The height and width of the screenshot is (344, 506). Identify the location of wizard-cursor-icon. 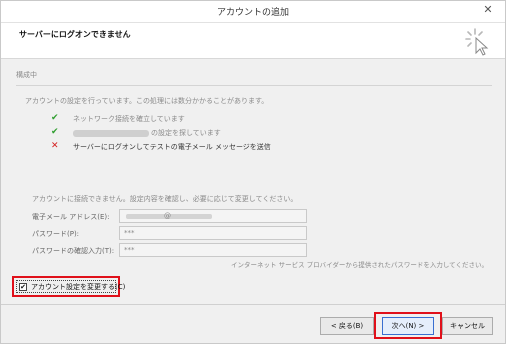
(477, 42).